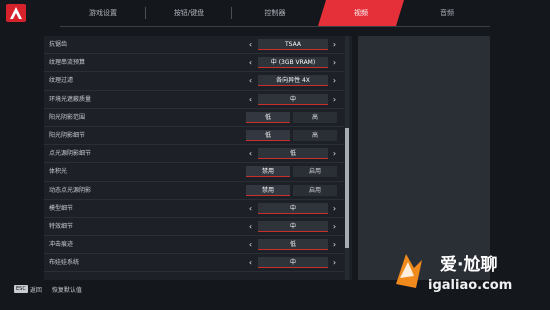 The image size is (550, 310). Describe the element at coordinates (189, 13) in the screenshot. I see `tab-keyboard: 按钮/键盘` at that location.